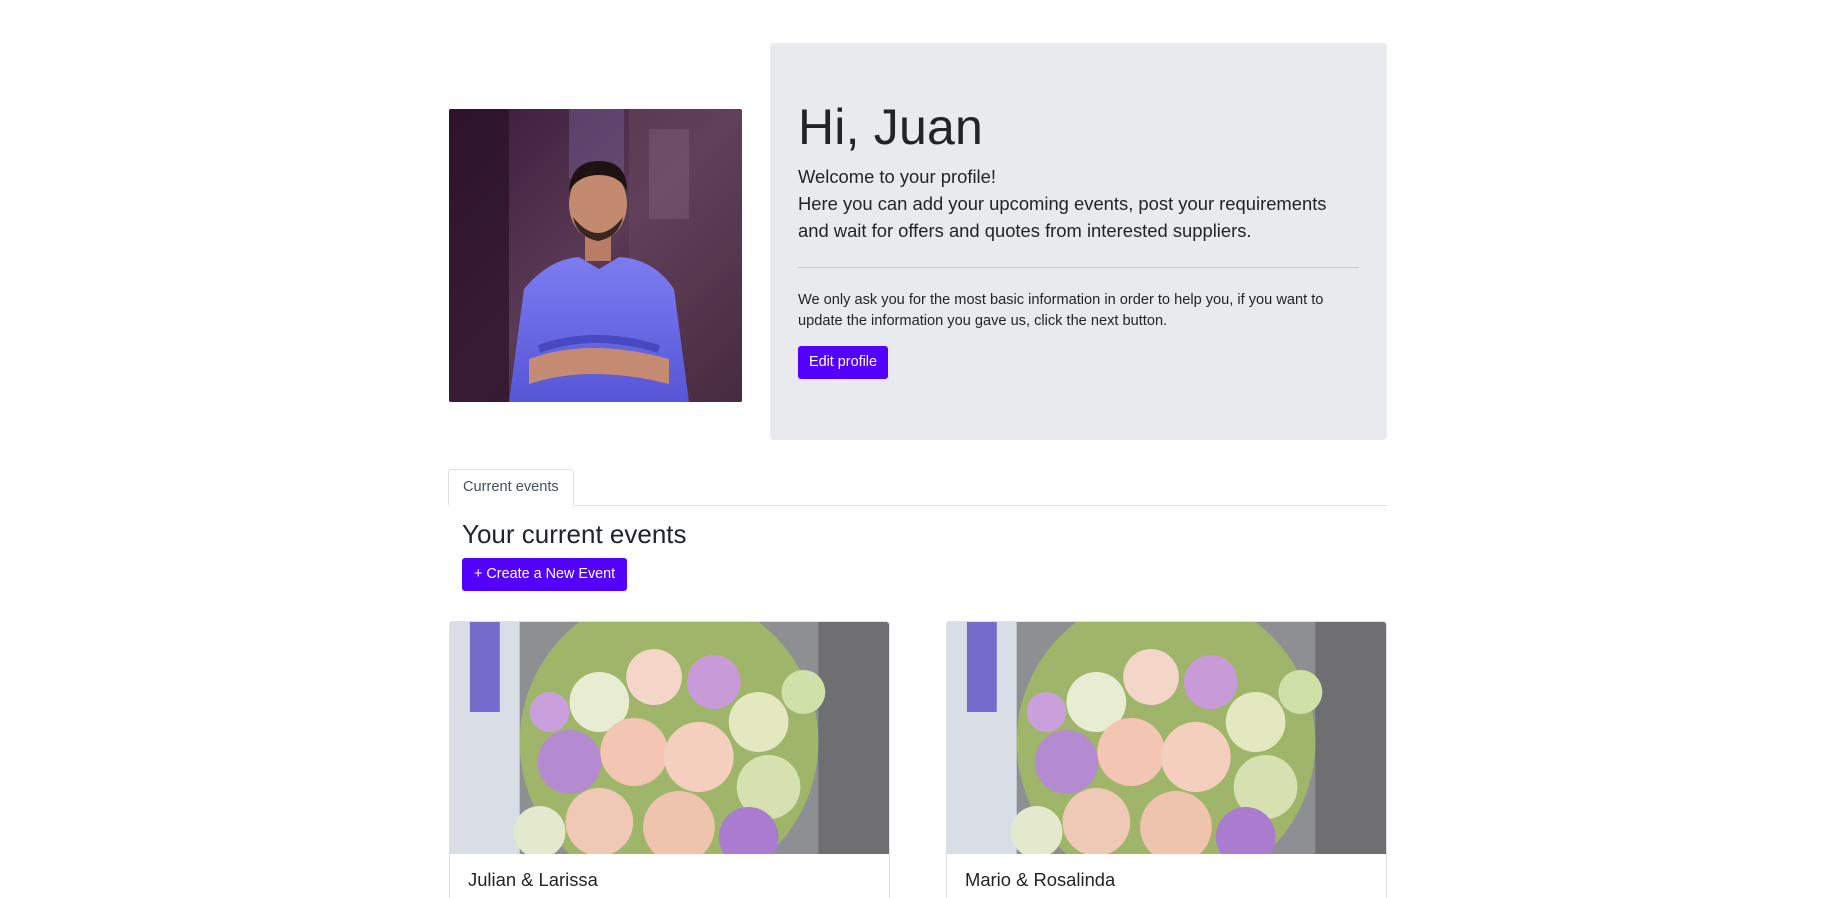 Image resolution: width=1831 pixels, height=898 pixels. Describe the element at coordinates (595, 255) in the screenshot. I see `profile-photo` at that location.